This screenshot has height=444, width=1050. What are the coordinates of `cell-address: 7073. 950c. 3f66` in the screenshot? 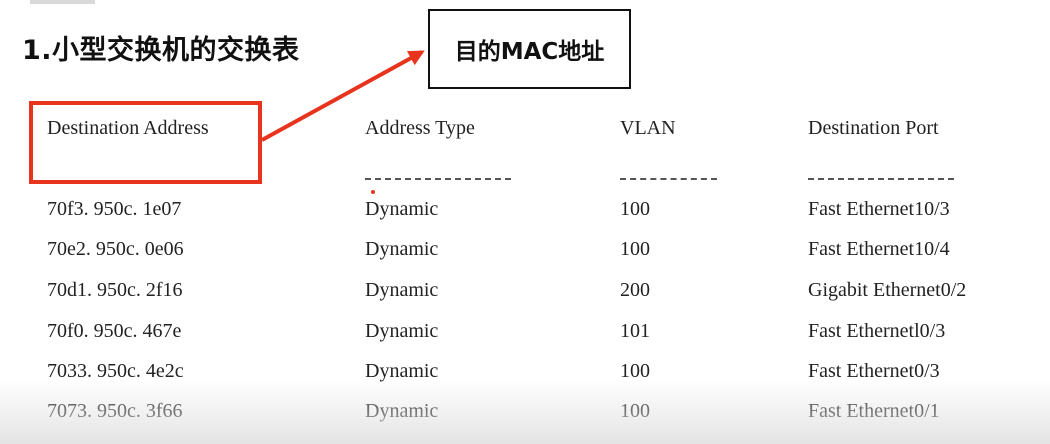 It's located at (115, 411).